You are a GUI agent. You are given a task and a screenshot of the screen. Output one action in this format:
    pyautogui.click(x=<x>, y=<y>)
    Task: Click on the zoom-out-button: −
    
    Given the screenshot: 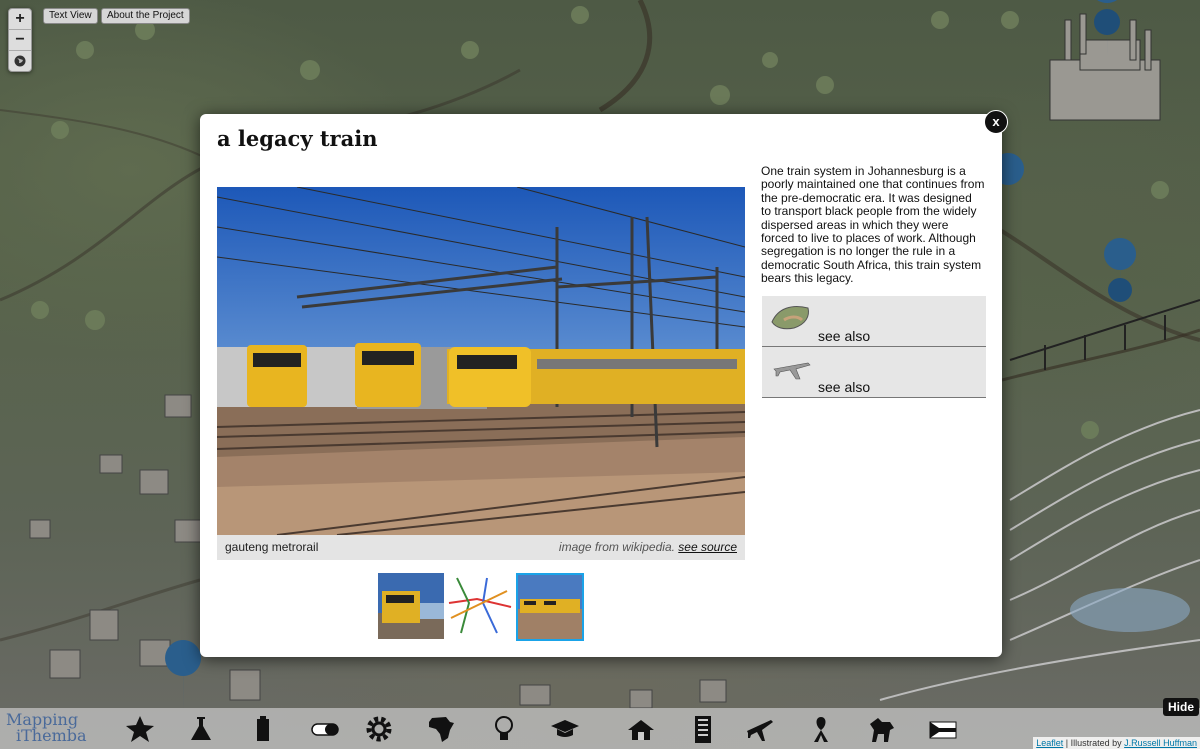 What is the action you would take?
    pyautogui.click(x=20, y=40)
    